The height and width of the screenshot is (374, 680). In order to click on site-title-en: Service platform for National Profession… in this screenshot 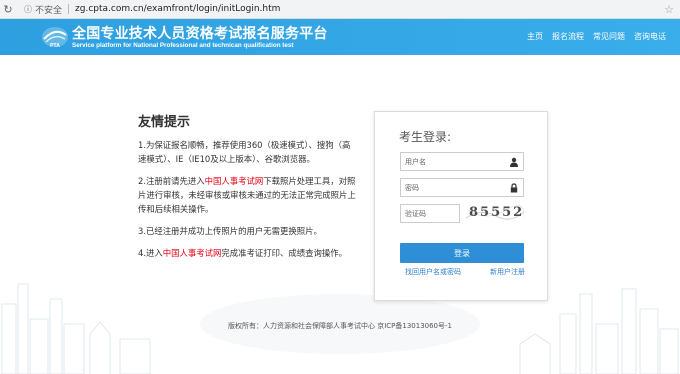, I will do `click(183, 45)`.